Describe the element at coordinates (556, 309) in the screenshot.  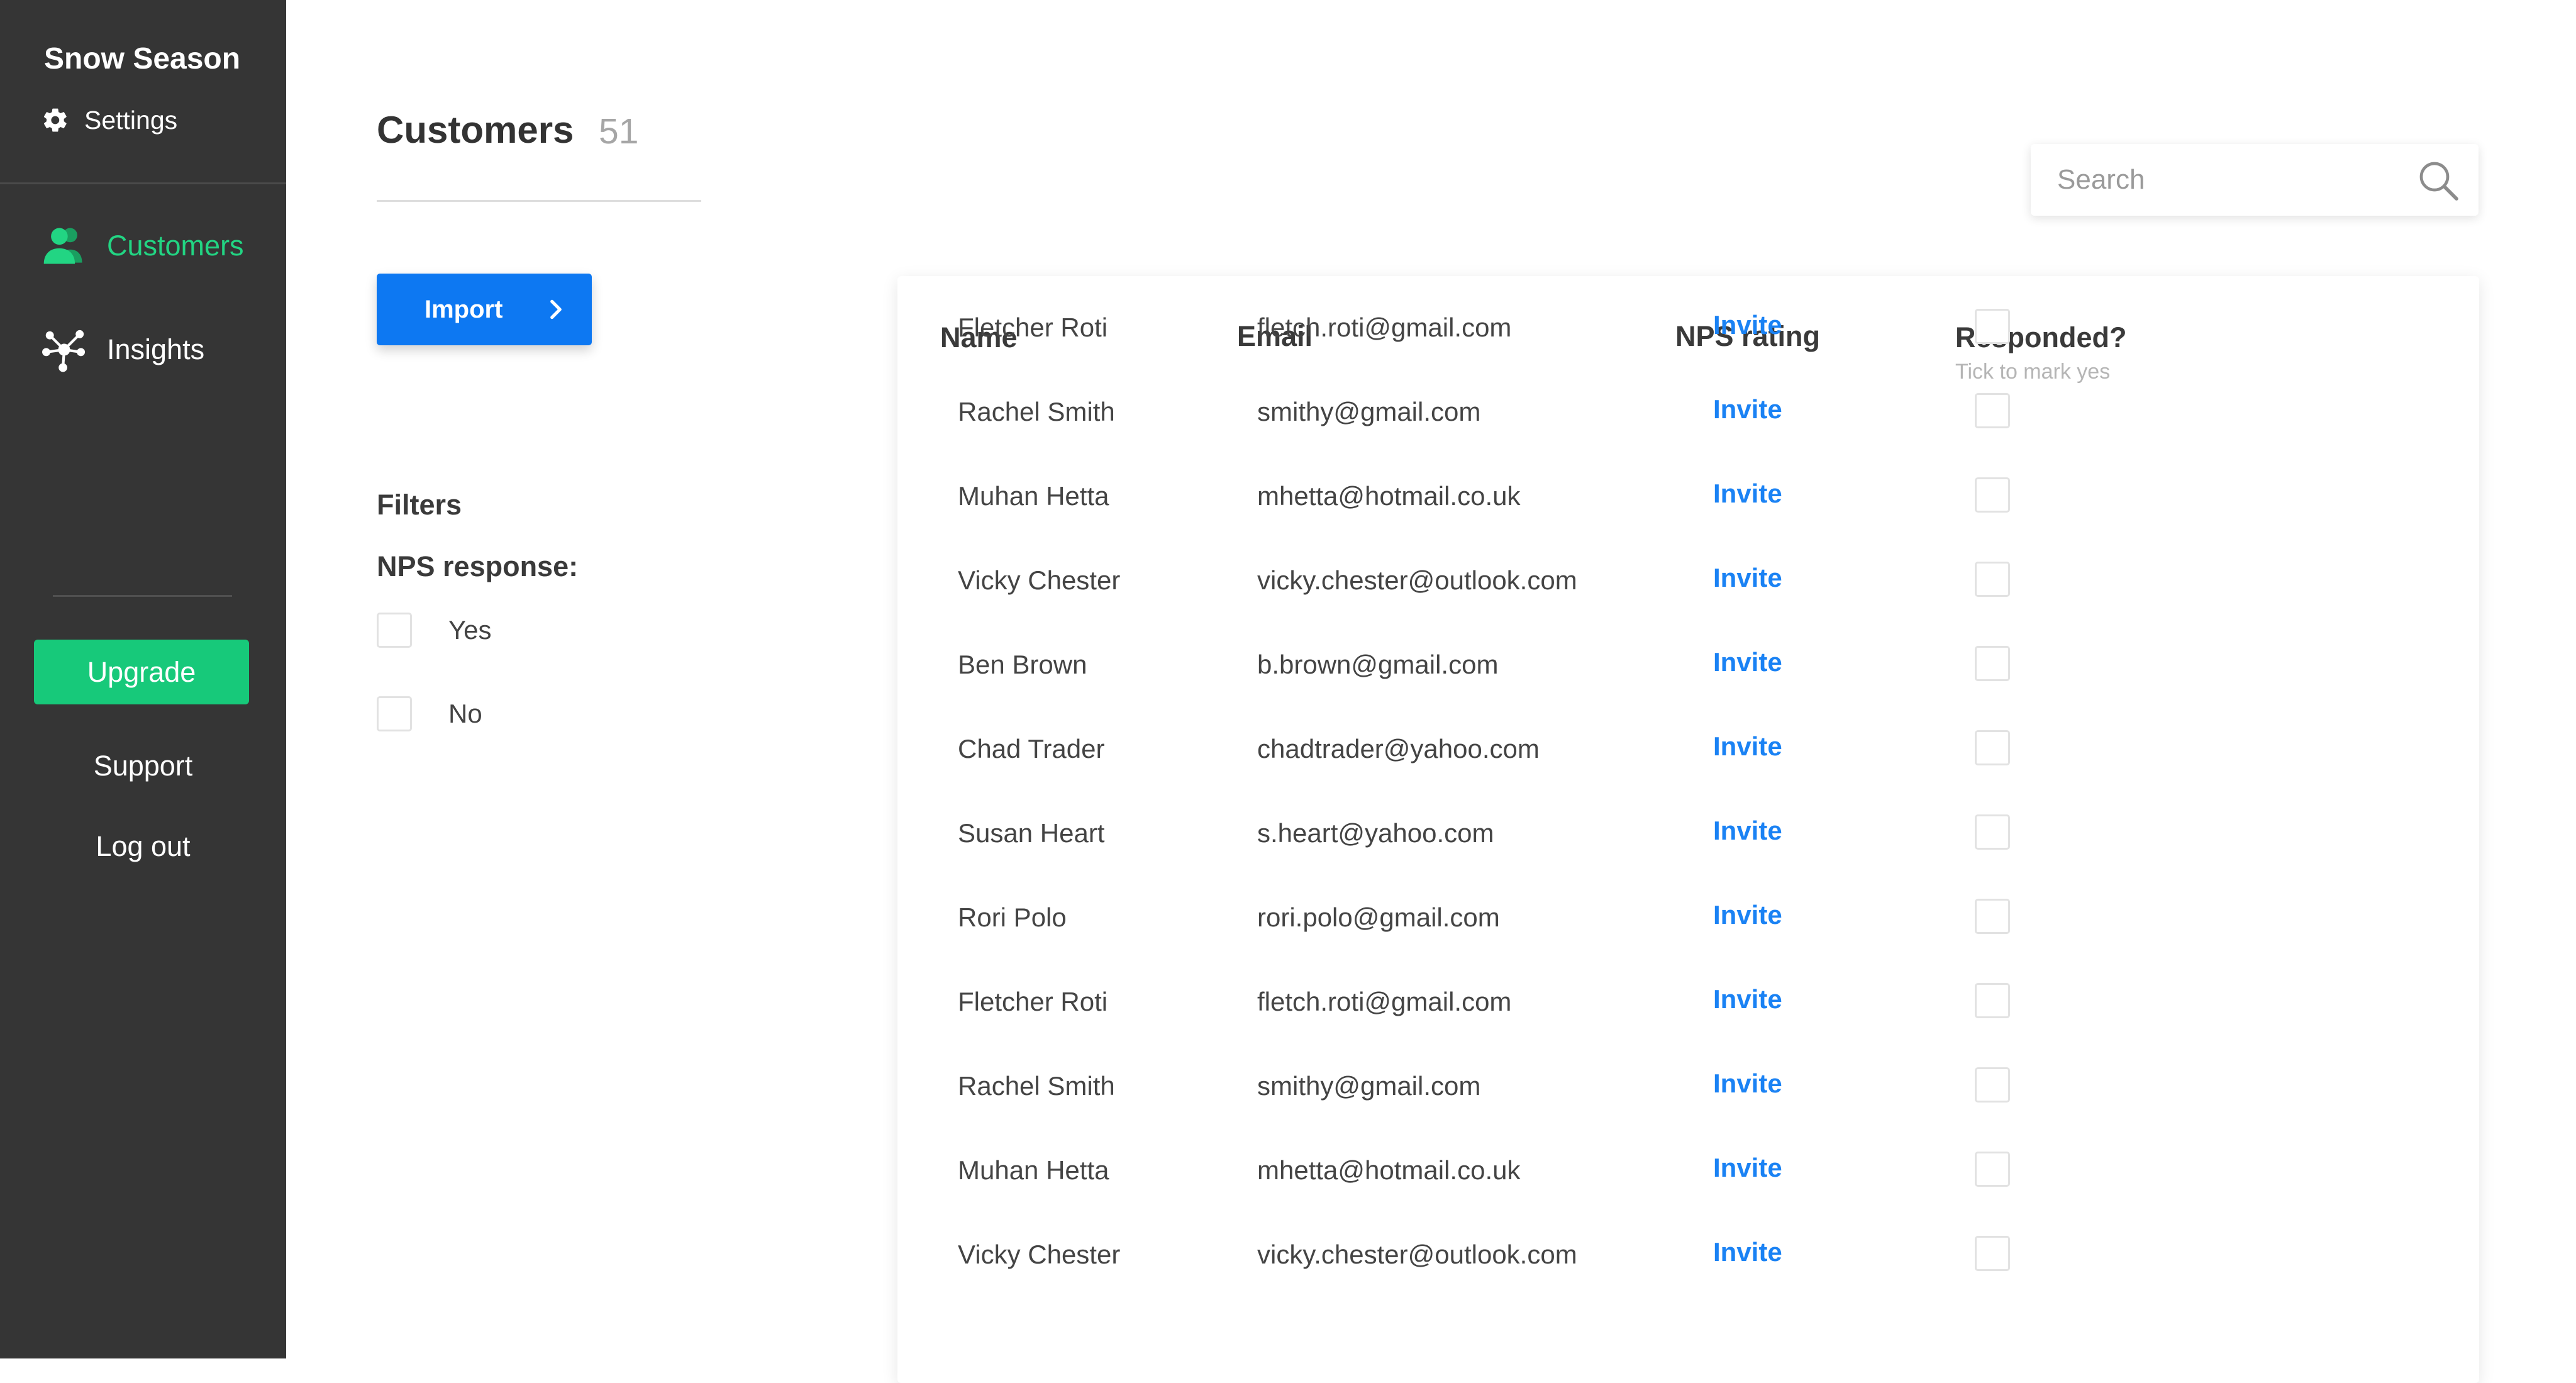
I see `chevron-right-icon` at that location.